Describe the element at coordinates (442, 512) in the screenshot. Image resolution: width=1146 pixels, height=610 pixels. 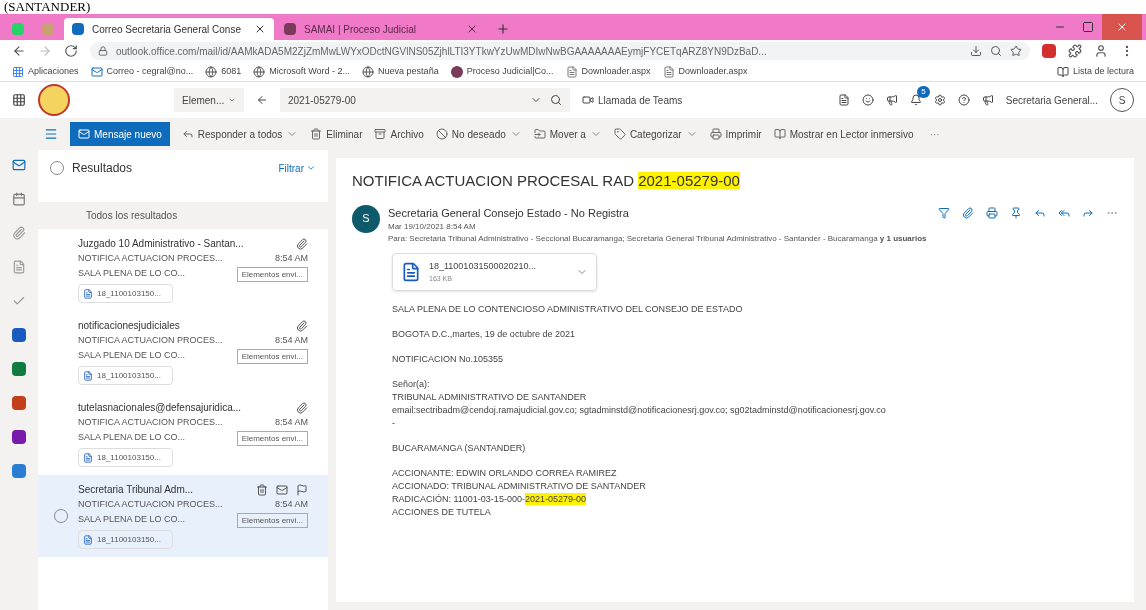
I see `body-text: ACCIONES DE TUTELA` at that location.